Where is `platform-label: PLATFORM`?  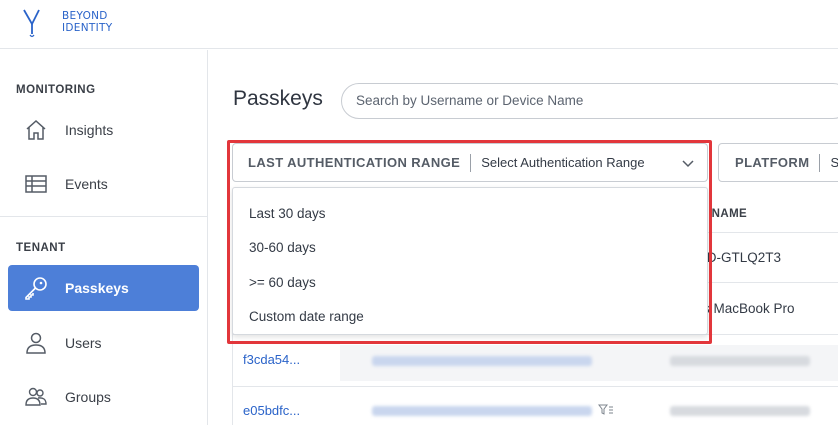
platform-label: PLATFORM is located at coordinates (772, 162).